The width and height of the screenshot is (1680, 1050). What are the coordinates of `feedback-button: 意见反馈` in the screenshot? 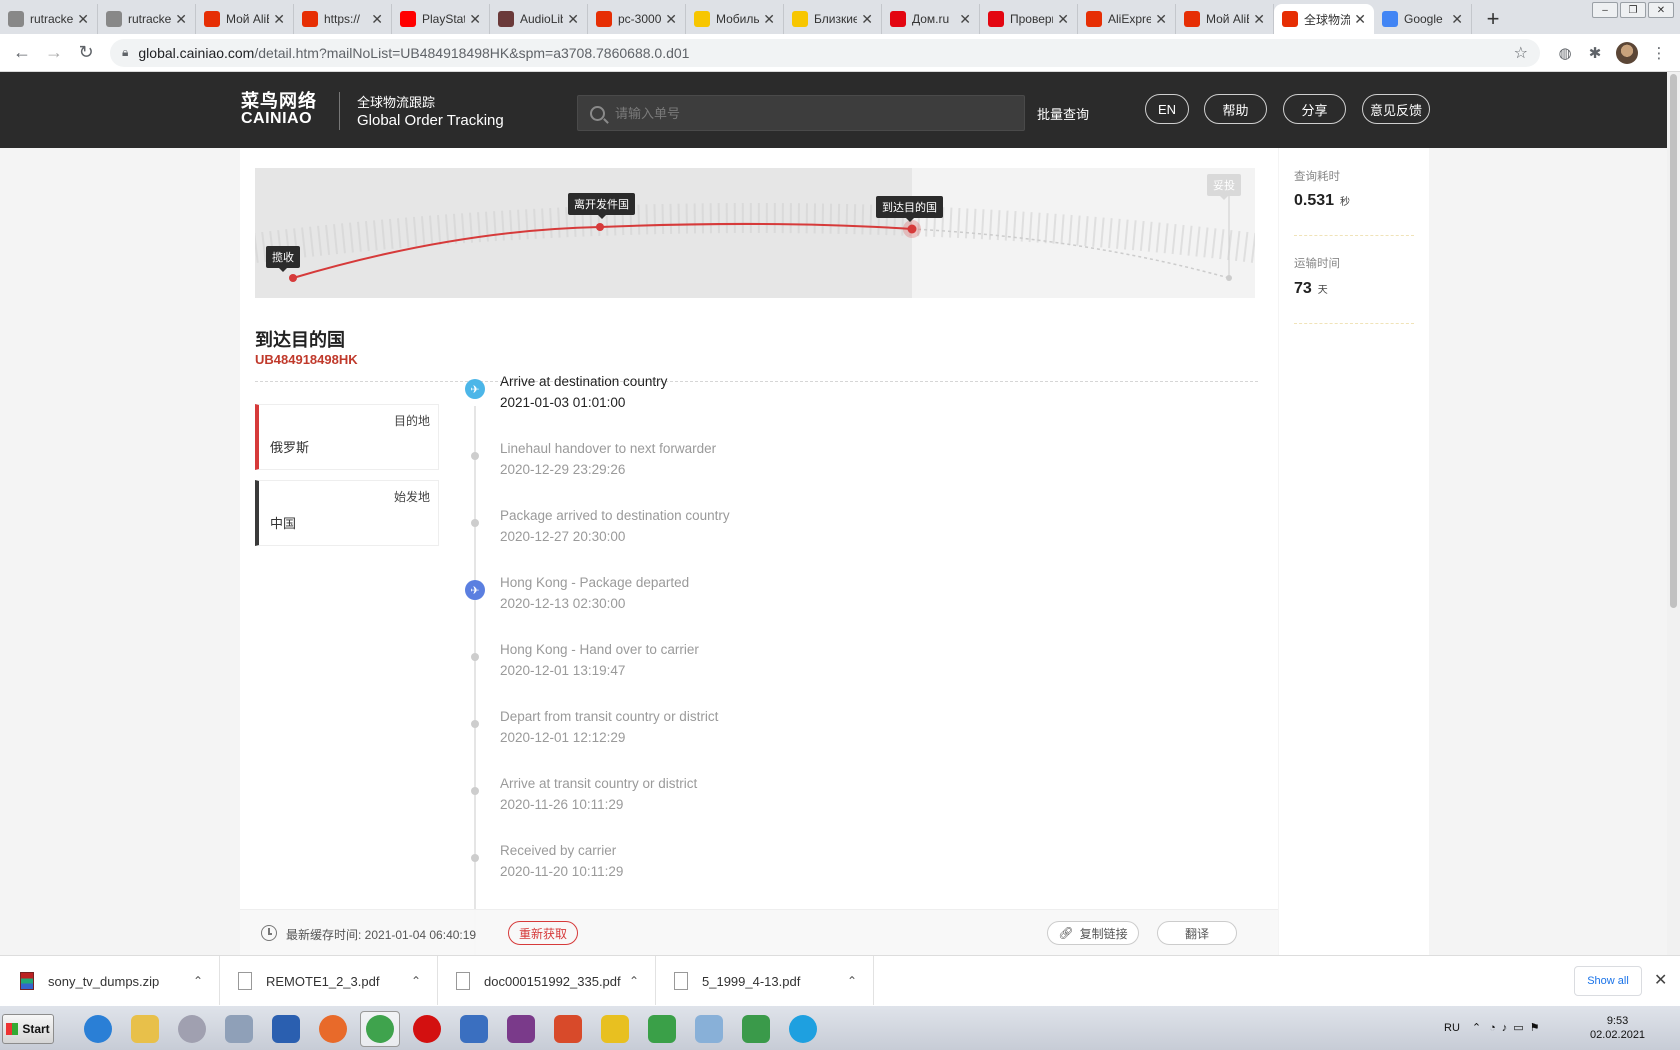 It's located at (1396, 109).